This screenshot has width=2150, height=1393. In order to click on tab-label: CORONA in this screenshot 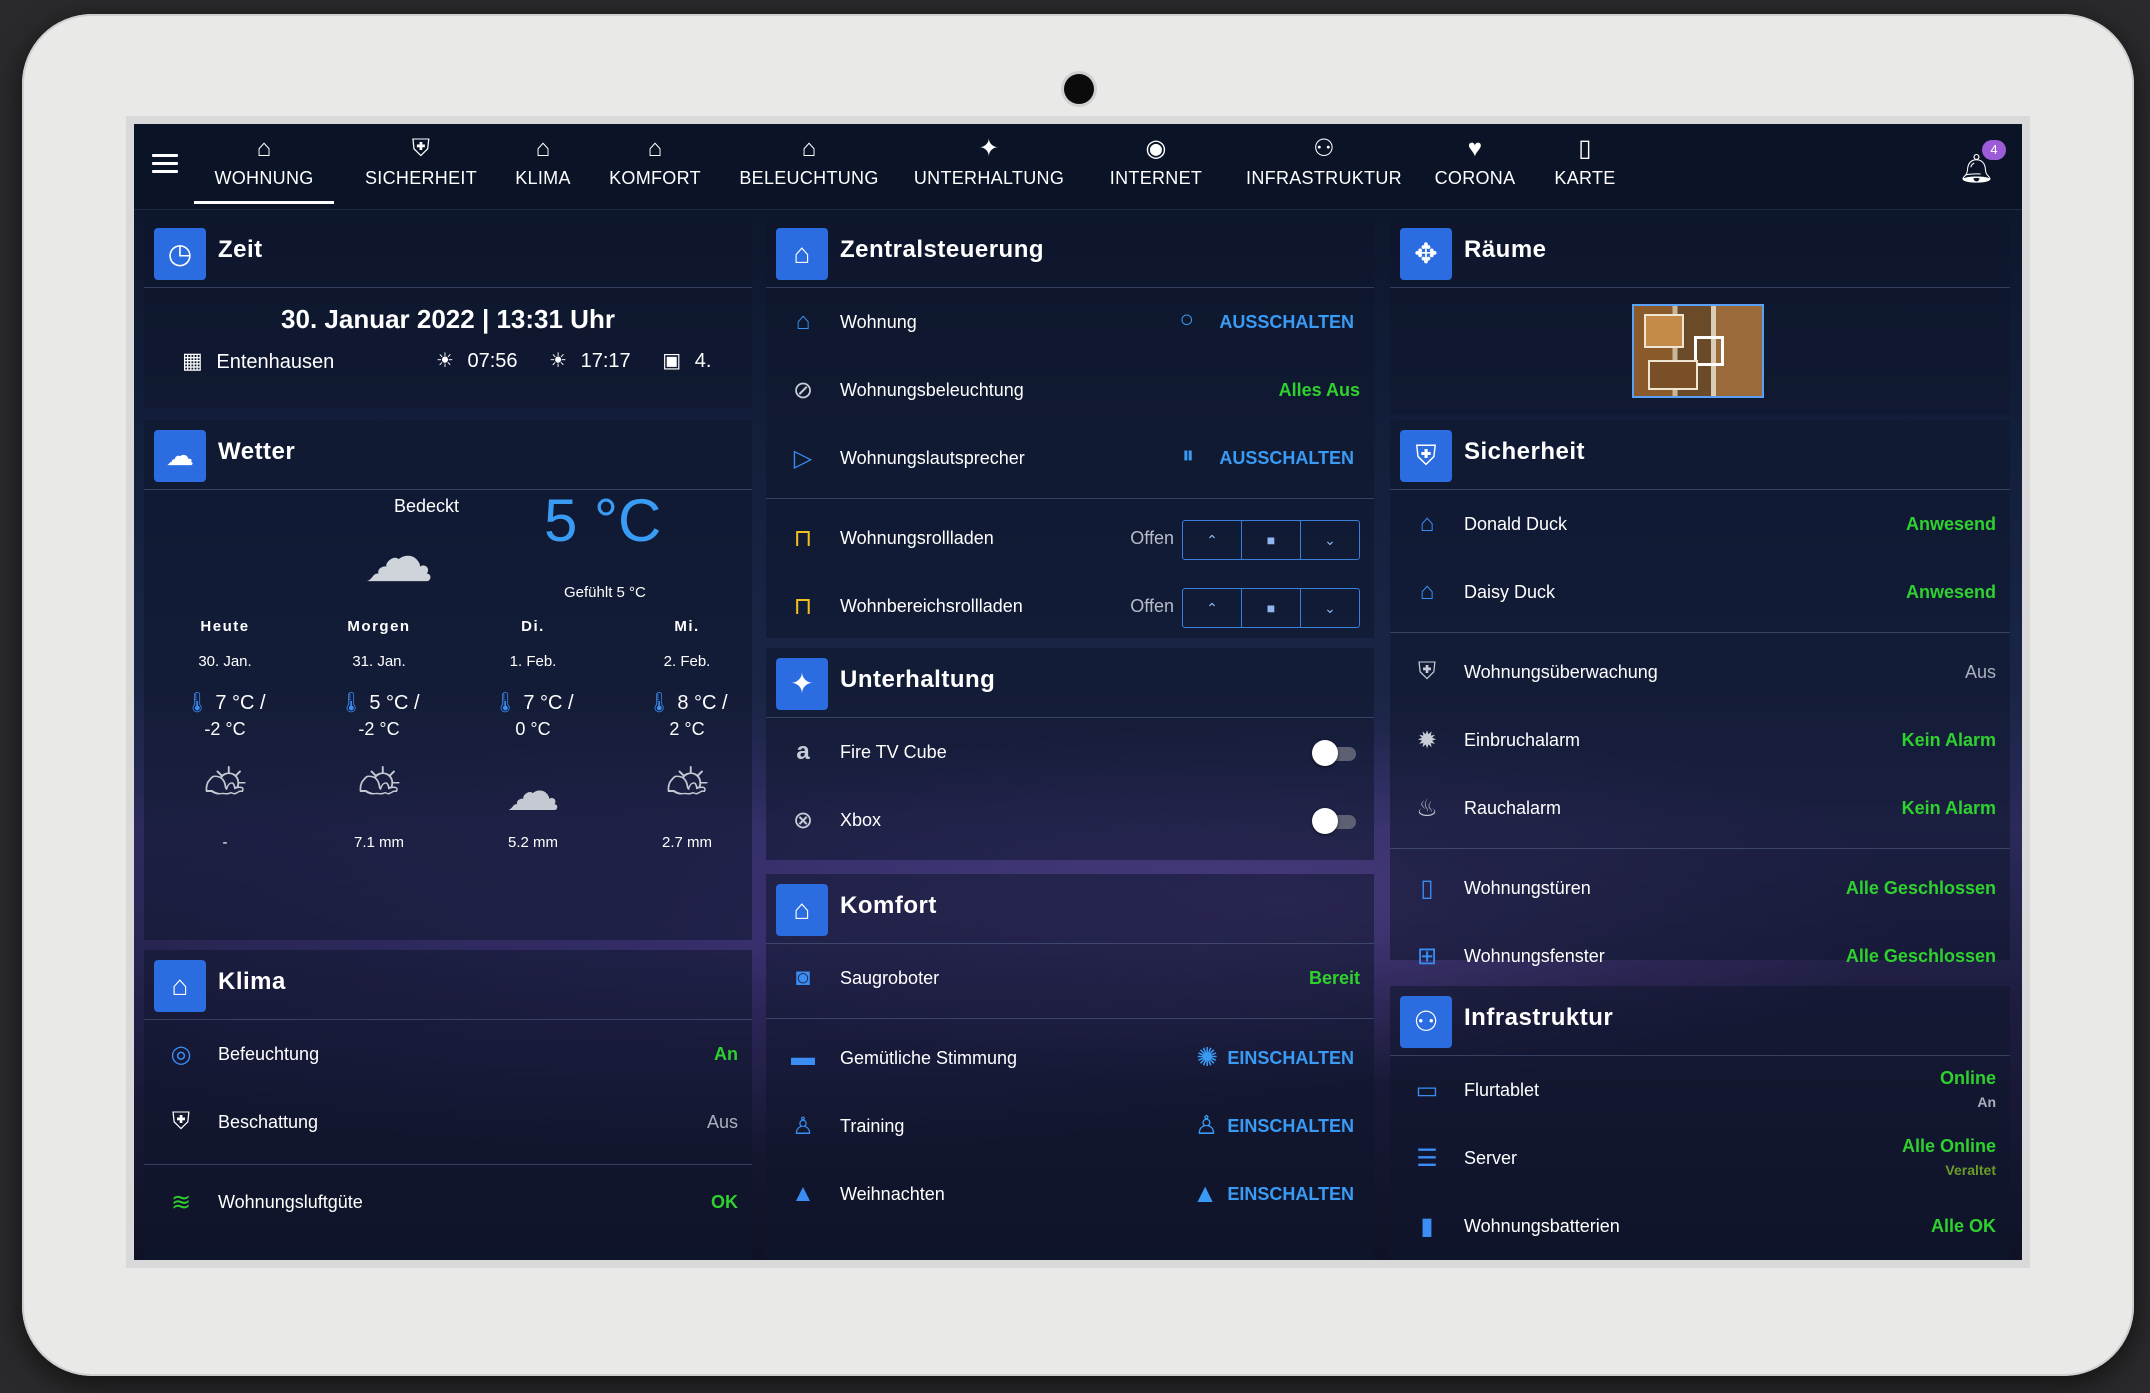, I will do `click(1475, 178)`.